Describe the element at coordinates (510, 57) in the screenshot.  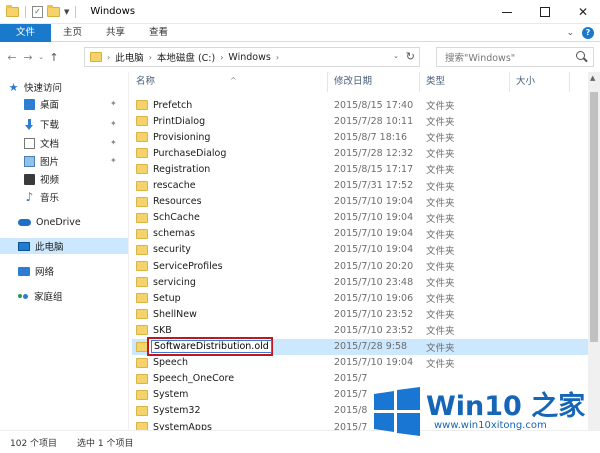
I see `search-input: 搜索"Windows"` at that location.